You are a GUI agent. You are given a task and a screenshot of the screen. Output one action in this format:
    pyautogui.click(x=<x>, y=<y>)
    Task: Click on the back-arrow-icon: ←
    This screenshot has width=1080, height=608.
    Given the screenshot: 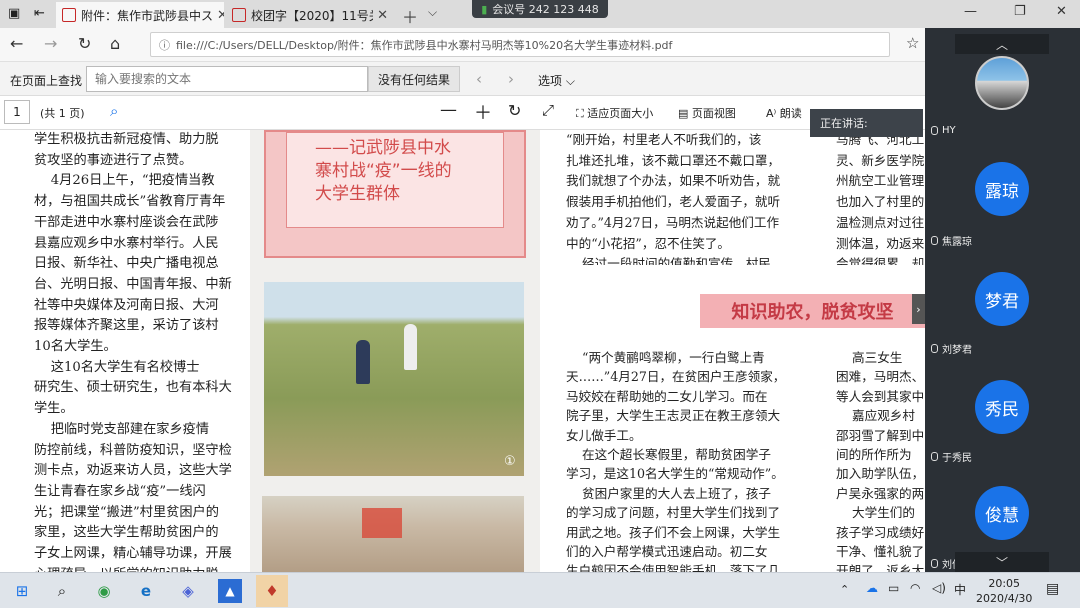 What is the action you would take?
    pyautogui.click(x=16, y=43)
    